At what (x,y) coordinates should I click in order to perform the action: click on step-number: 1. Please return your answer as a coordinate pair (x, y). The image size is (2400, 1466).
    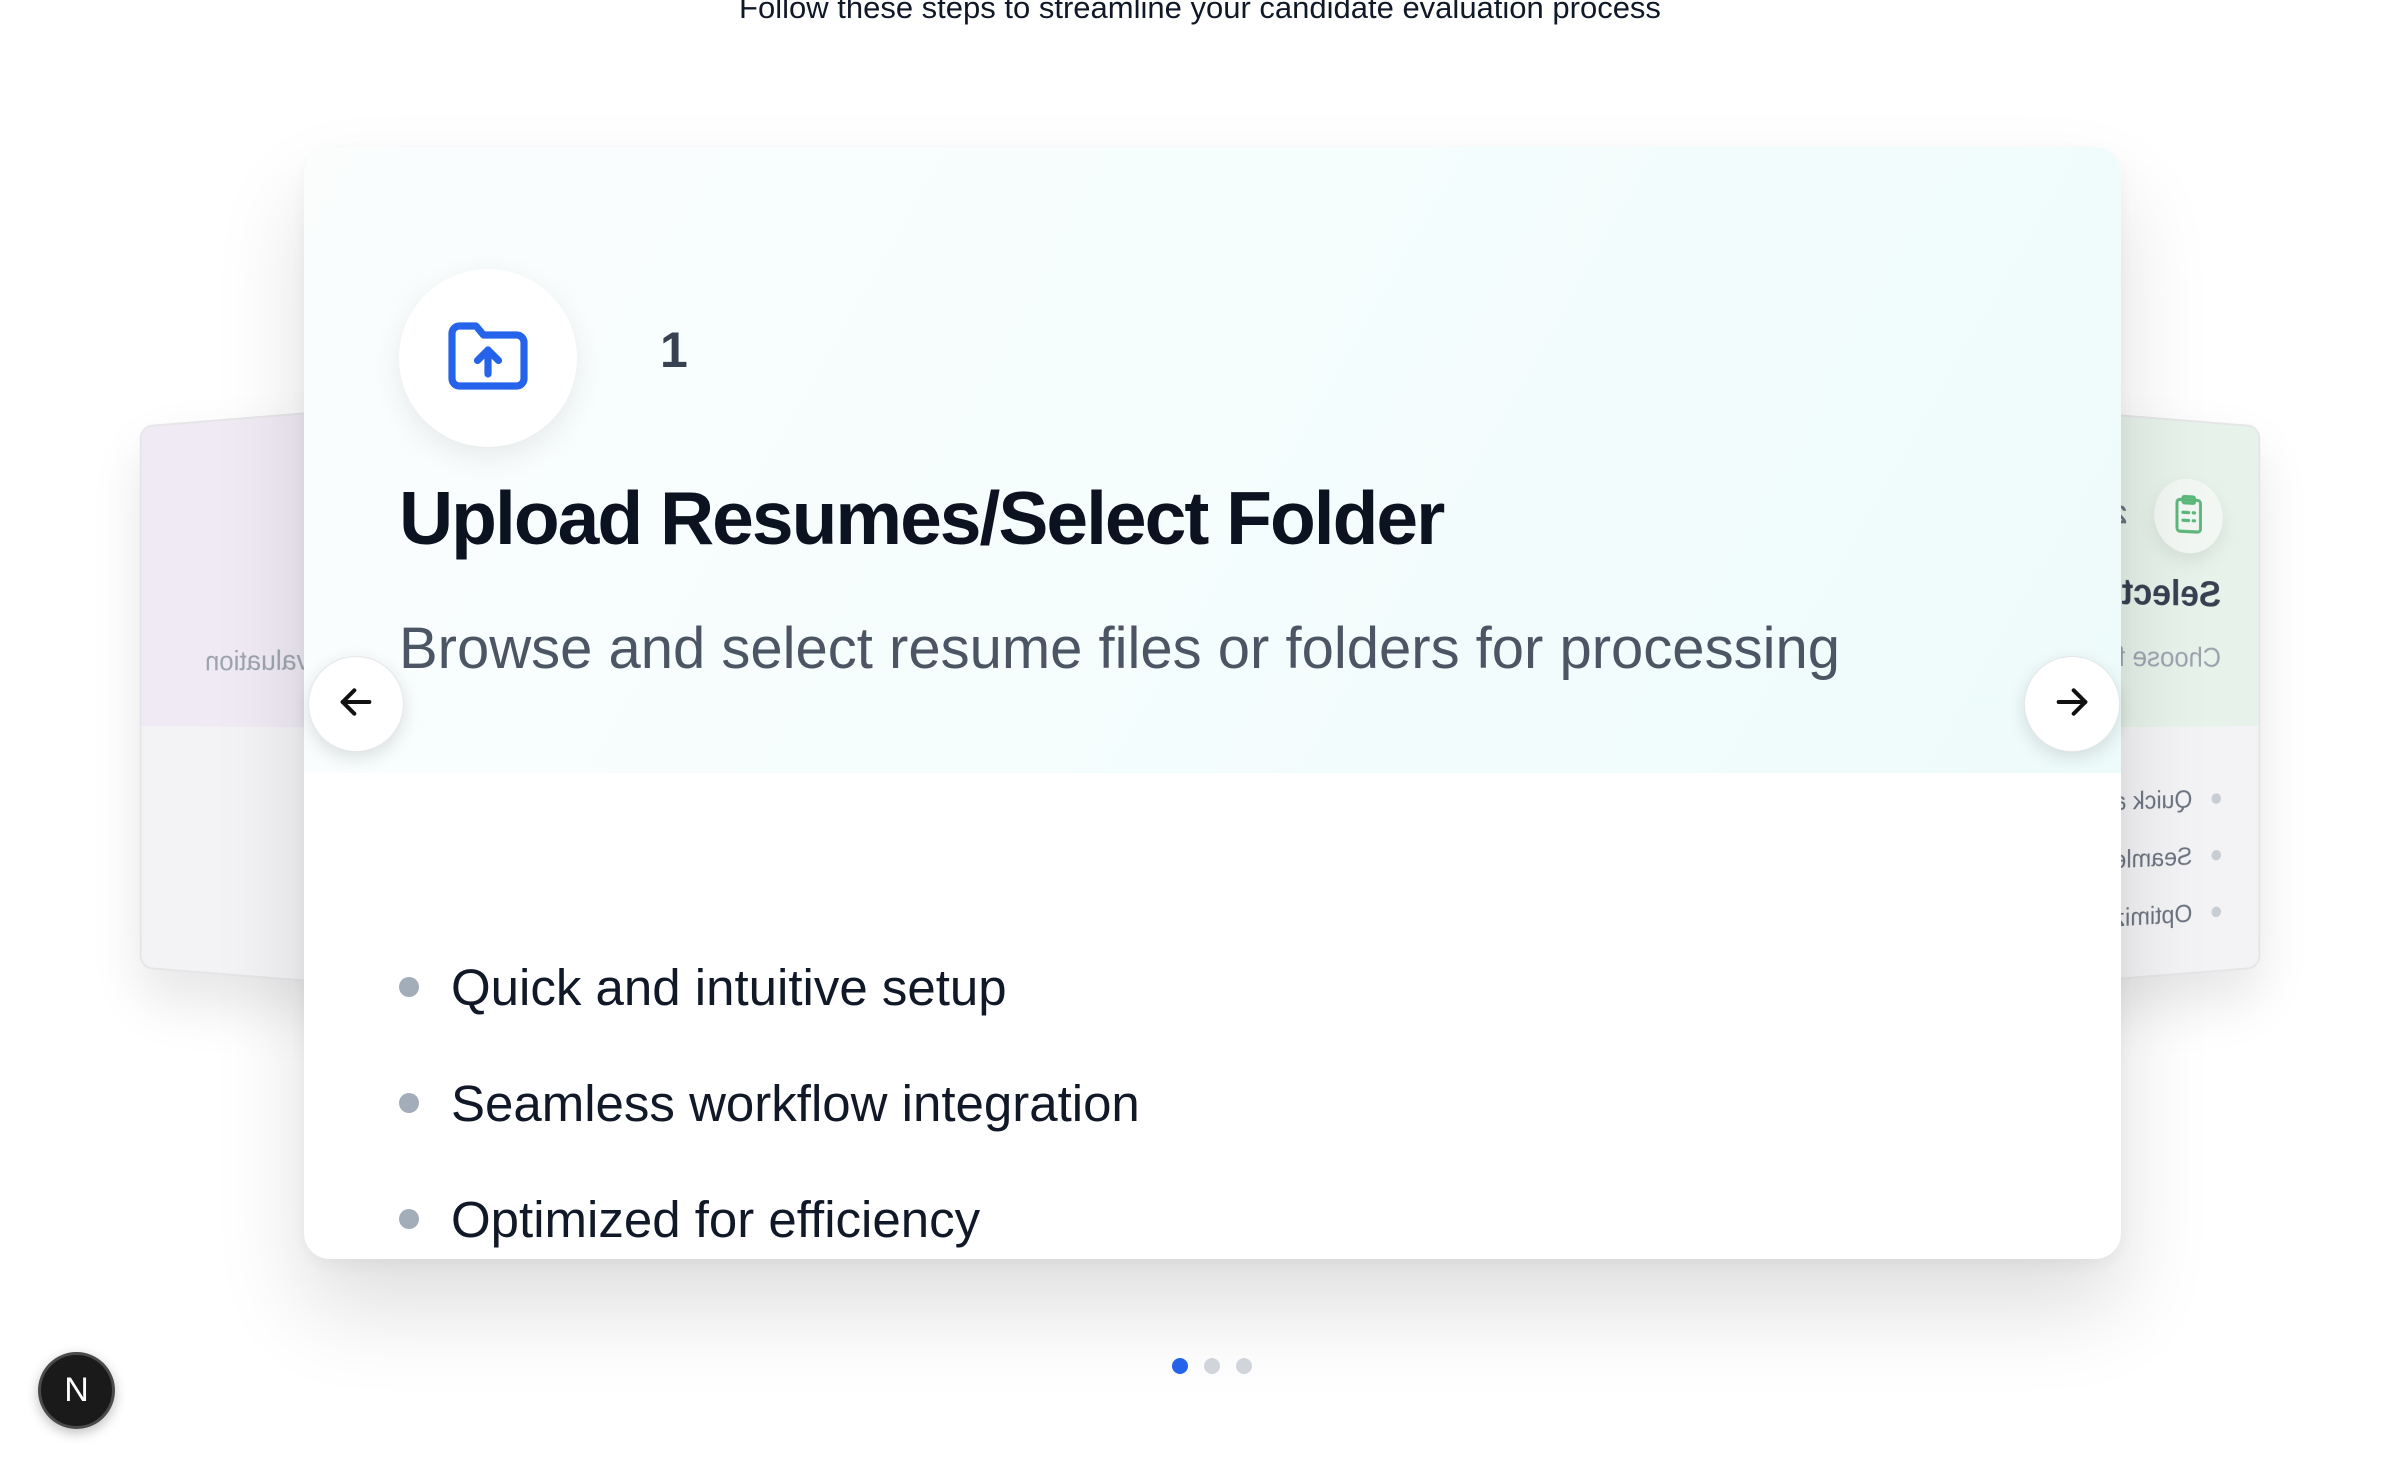
    Looking at the image, I should click on (674, 350).